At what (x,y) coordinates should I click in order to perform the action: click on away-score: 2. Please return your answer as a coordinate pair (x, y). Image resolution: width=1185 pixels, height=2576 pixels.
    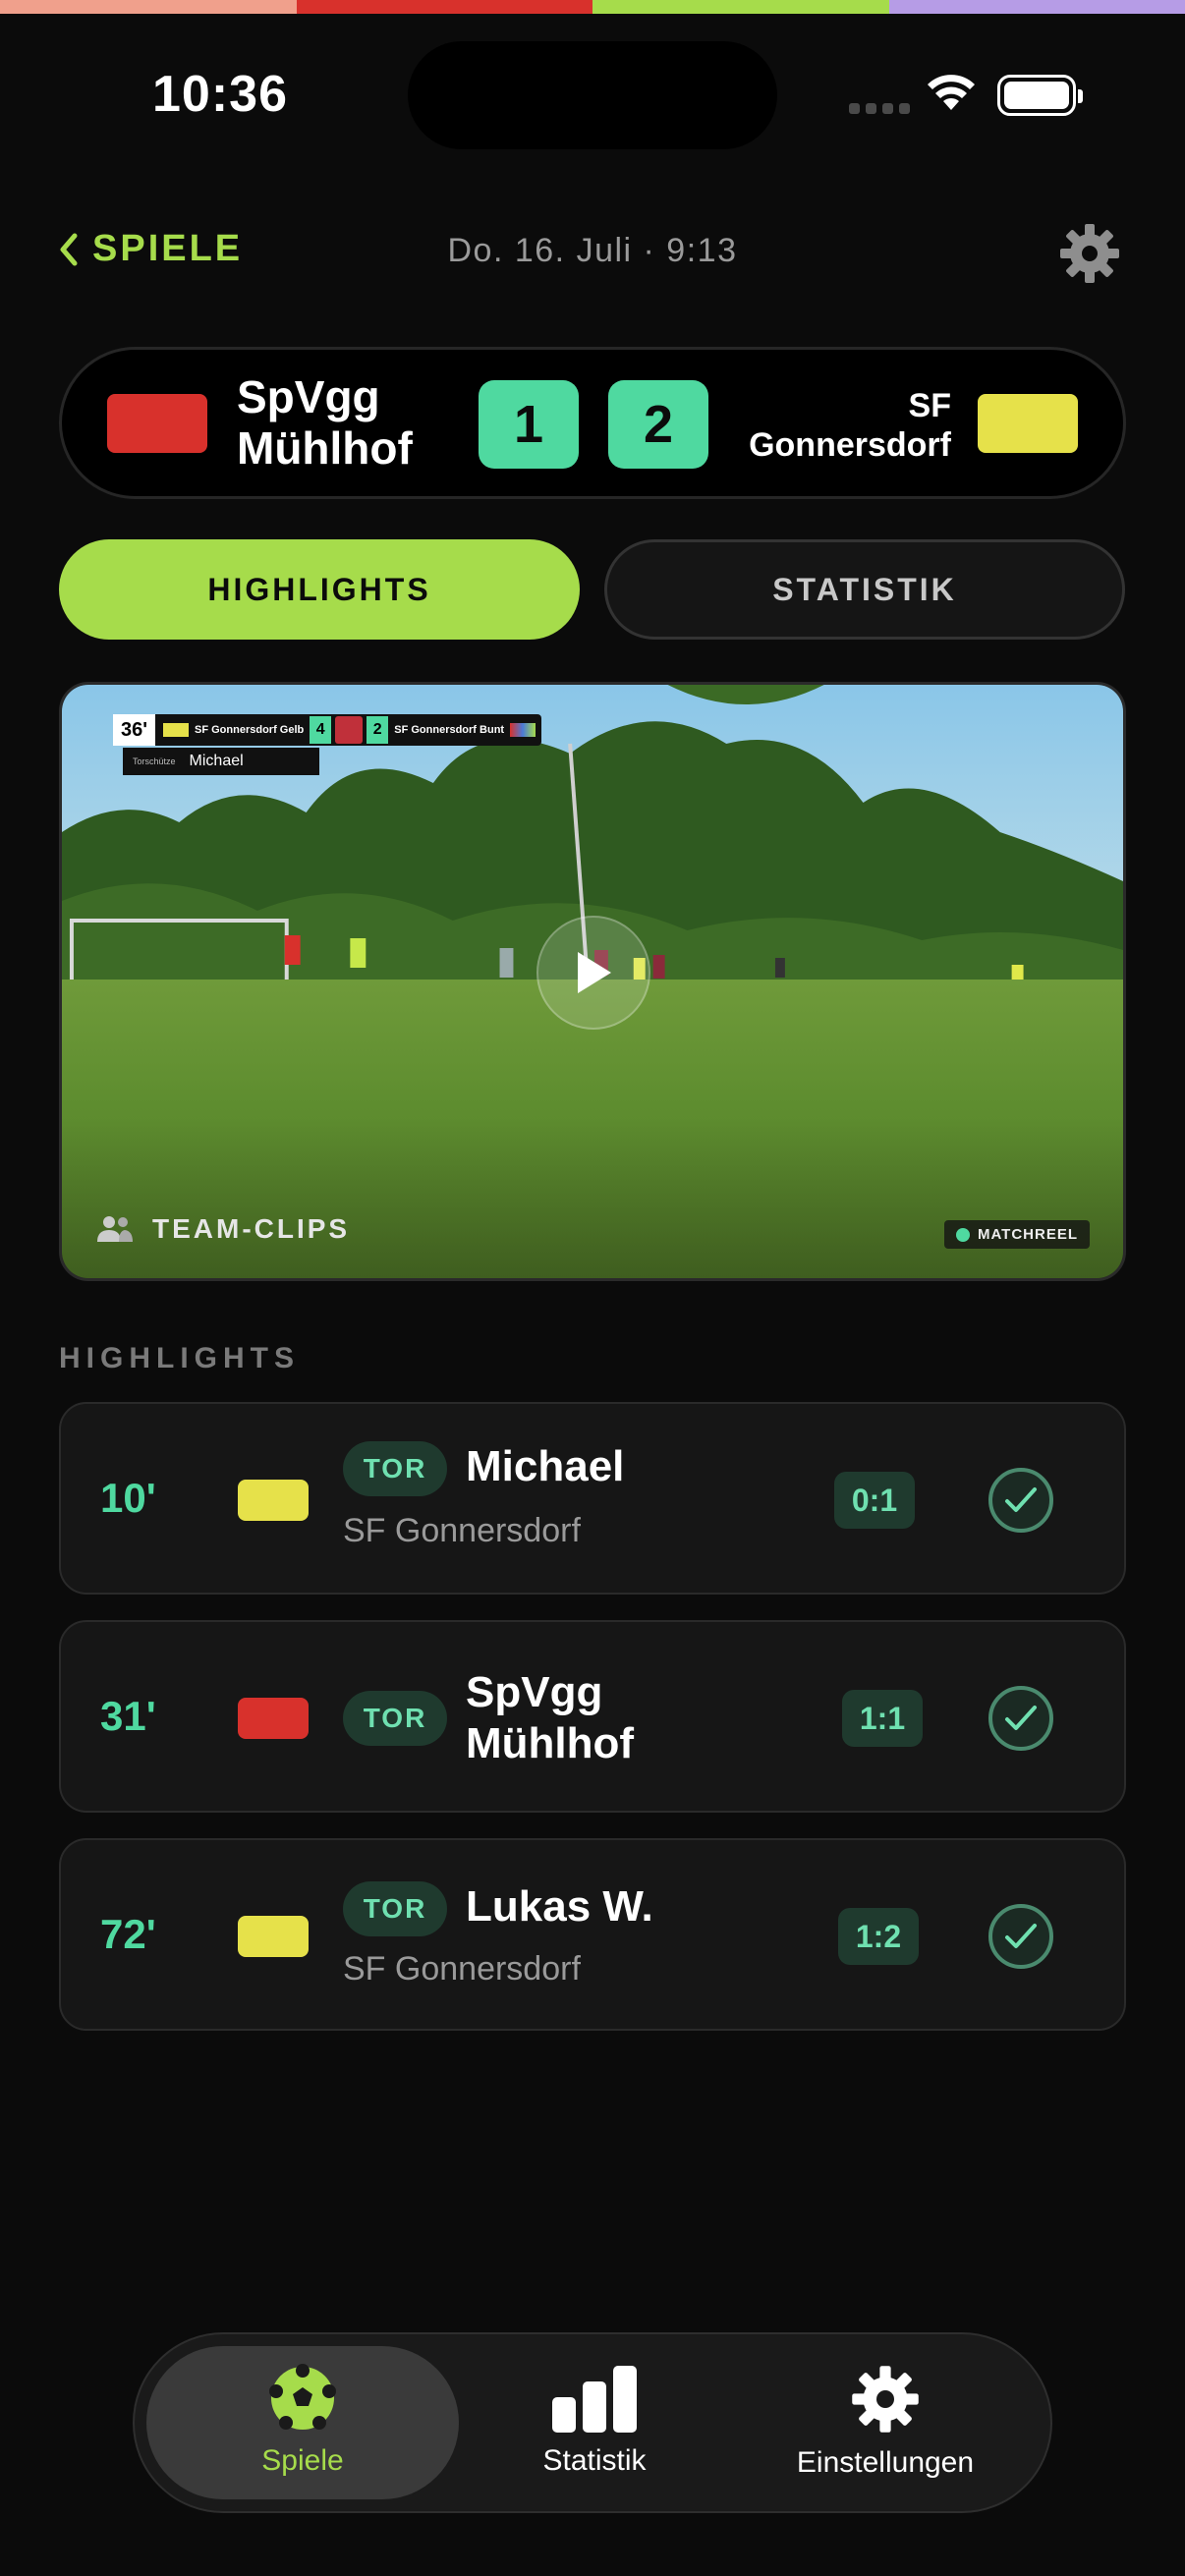
    Looking at the image, I should click on (658, 424).